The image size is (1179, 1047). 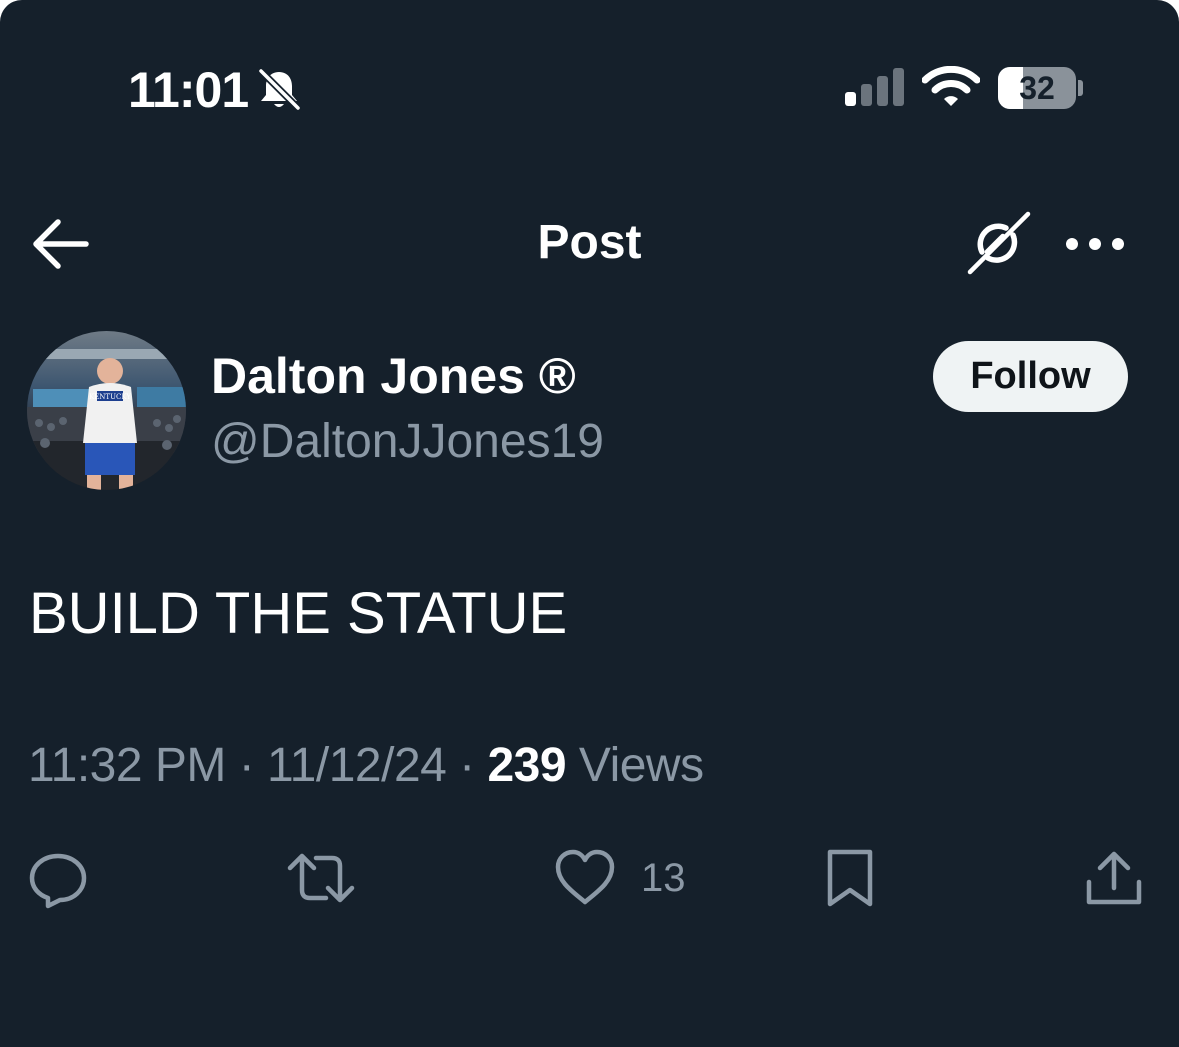 I want to click on wifi-icon, so click(x=951, y=86).